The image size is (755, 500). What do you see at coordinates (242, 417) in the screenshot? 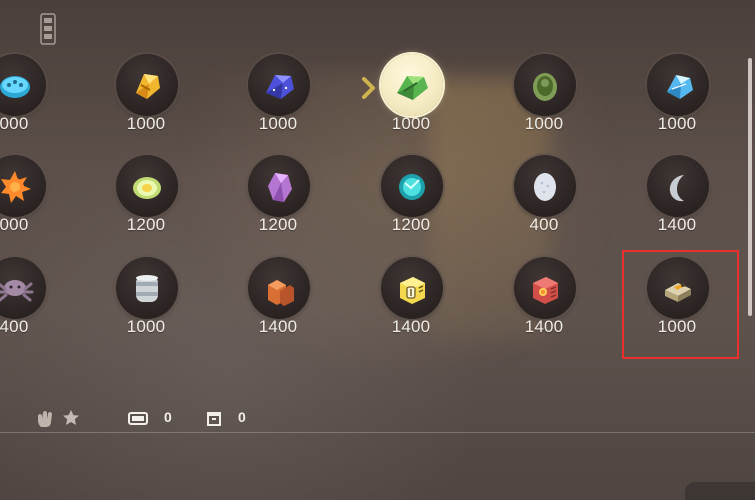
I see `storage-count: 0` at bounding box center [242, 417].